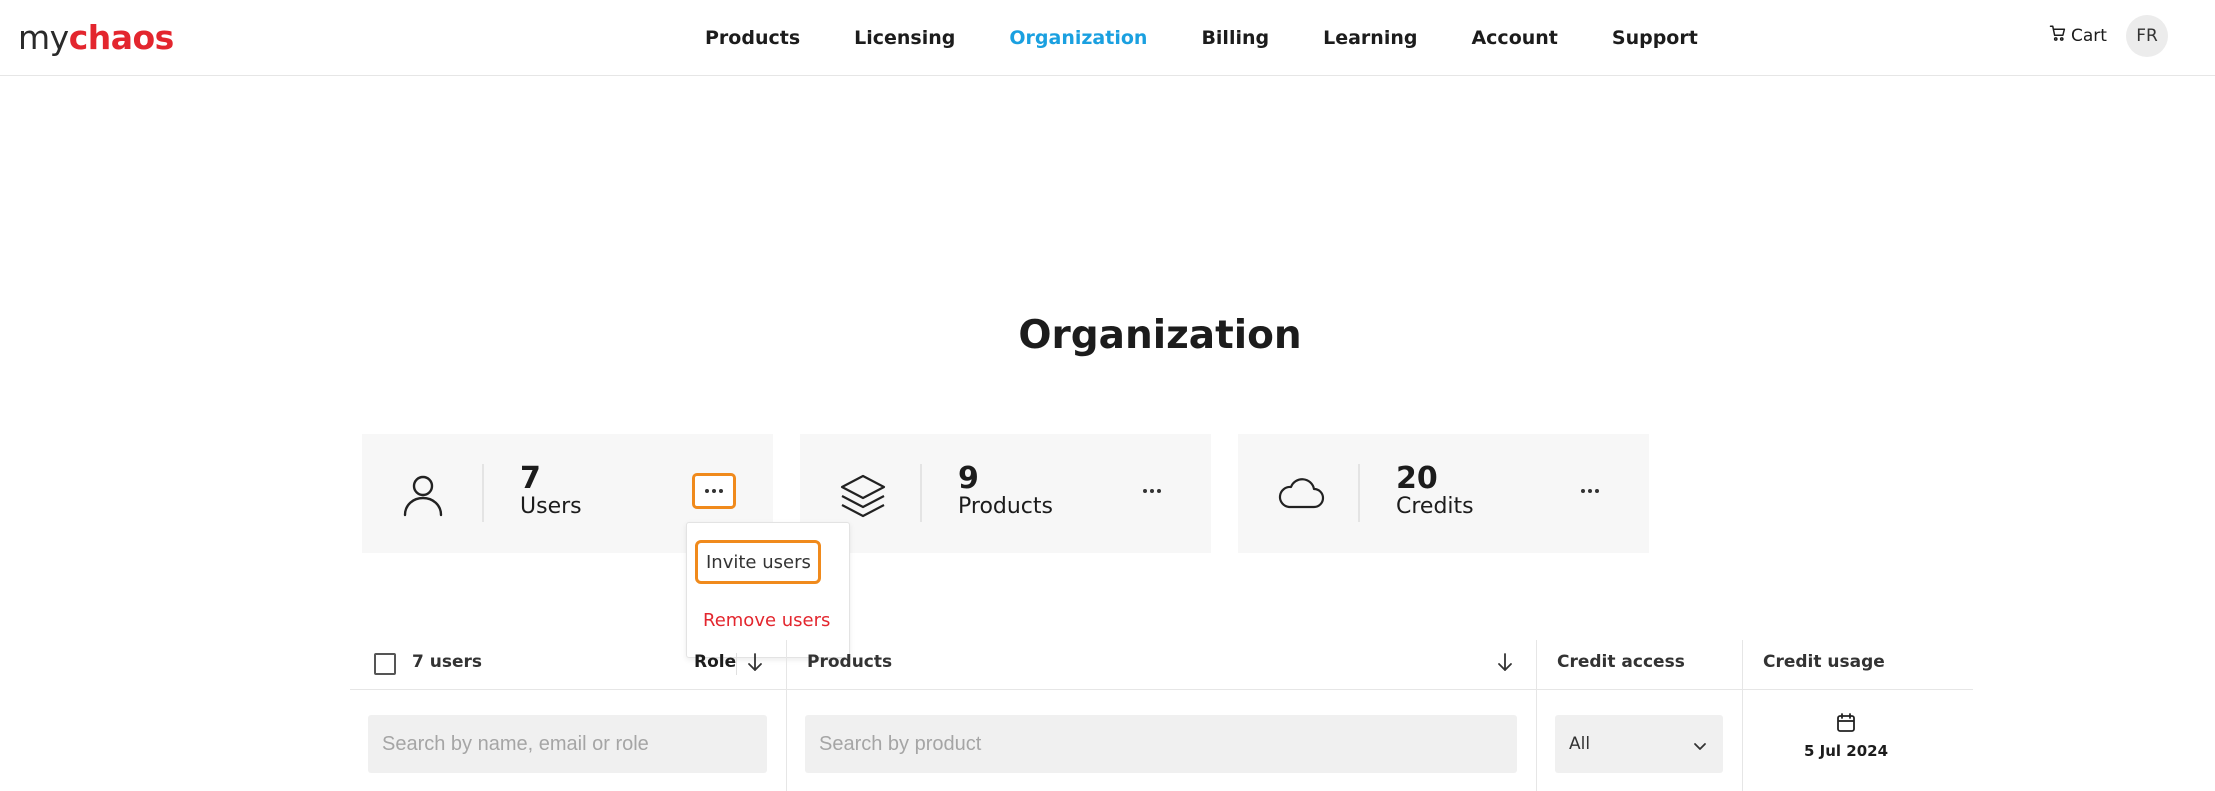  I want to click on logo-my: my, so click(43, 37).